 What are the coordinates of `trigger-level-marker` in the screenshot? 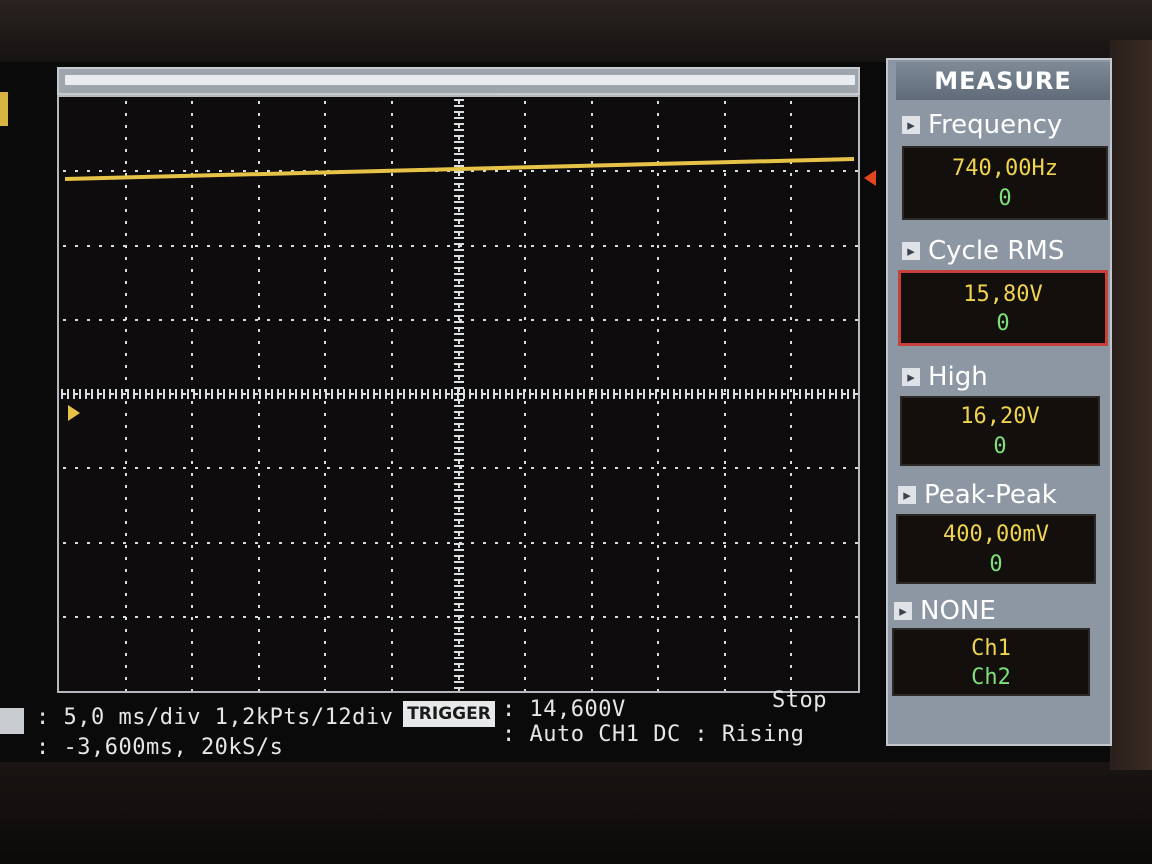 It's located at (870, 178).